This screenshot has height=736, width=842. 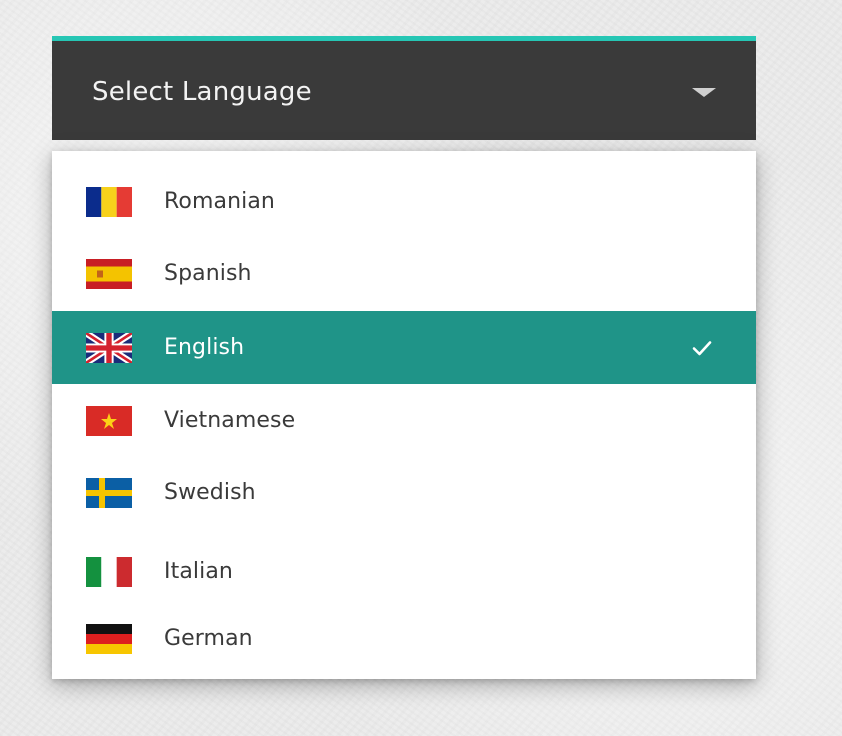 I want to click on sweden-flag-icon, so click(x=109, y=492).